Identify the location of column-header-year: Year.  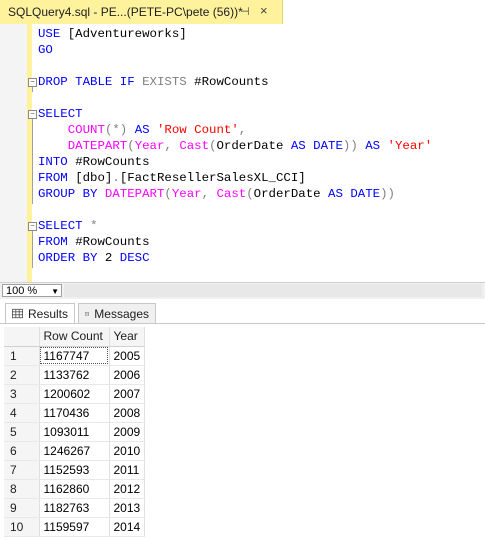
(127, 337).